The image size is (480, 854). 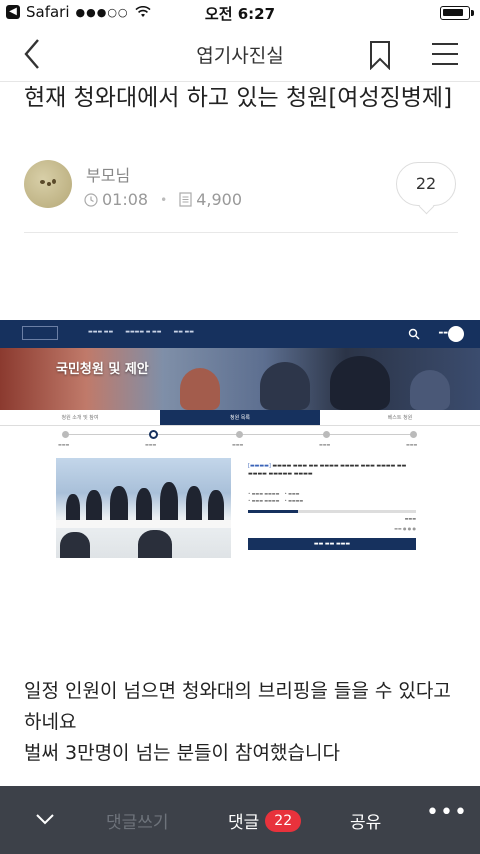 What do you see at coordinates (240, 379) in the screenshot?
I see `embed-hero-banner: 국민청원 및 제안` at bounding box center [240, 379].